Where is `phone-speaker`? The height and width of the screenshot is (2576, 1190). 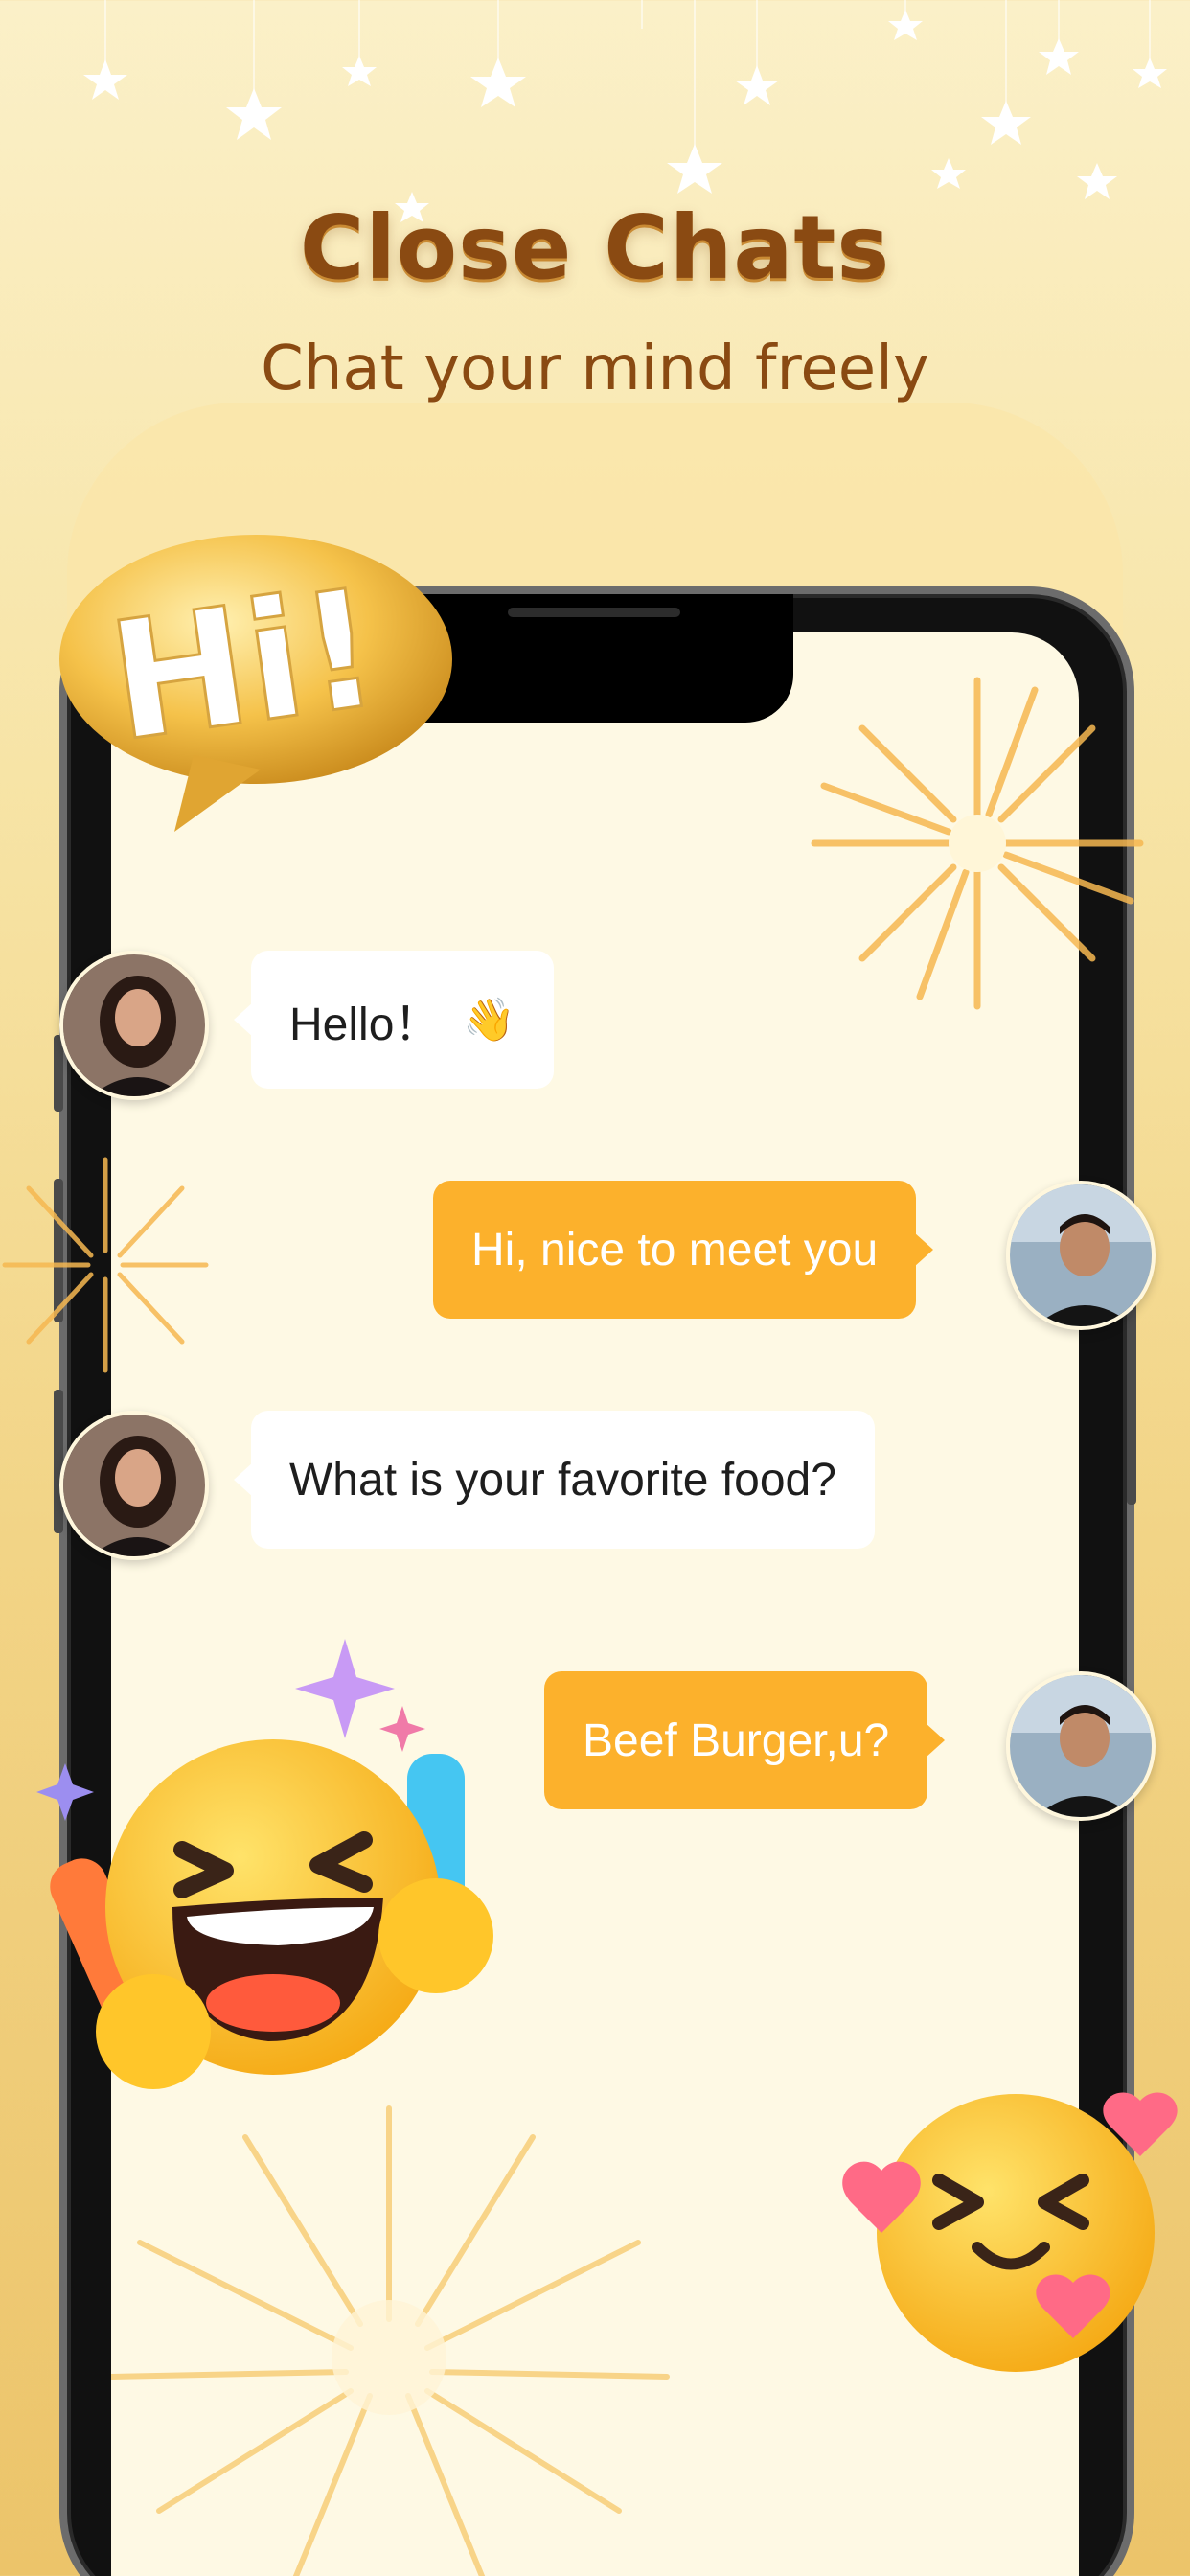
phone-speaker is located at coordinates (594, 612).